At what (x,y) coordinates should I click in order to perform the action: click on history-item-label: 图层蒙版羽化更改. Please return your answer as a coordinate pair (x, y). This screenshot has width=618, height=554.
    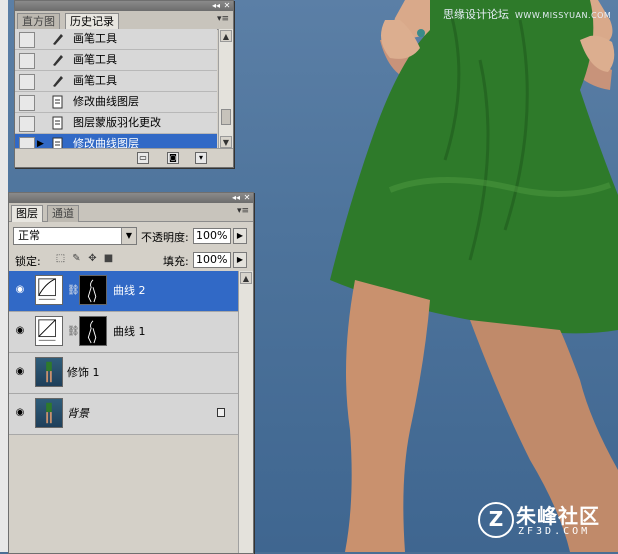
    Looking at the image, I should click on (117, 122).